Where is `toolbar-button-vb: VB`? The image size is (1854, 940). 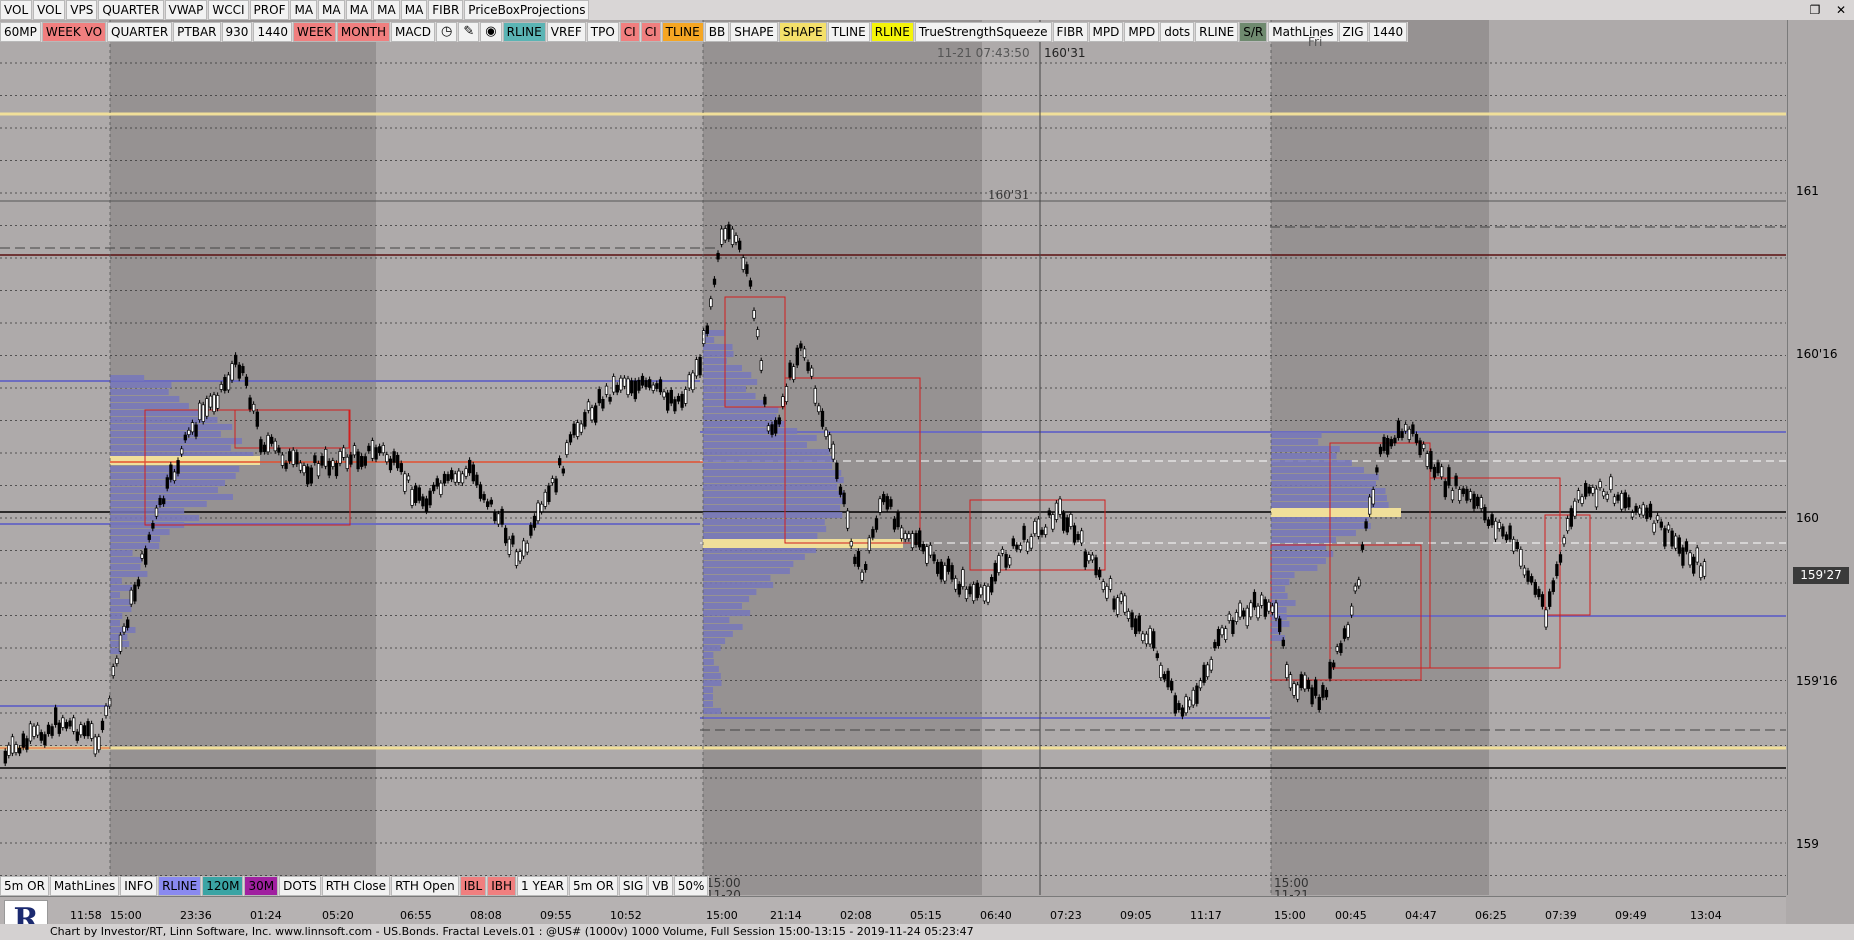
toolbar-button-vb: VB is located at coordinates (660, 886).